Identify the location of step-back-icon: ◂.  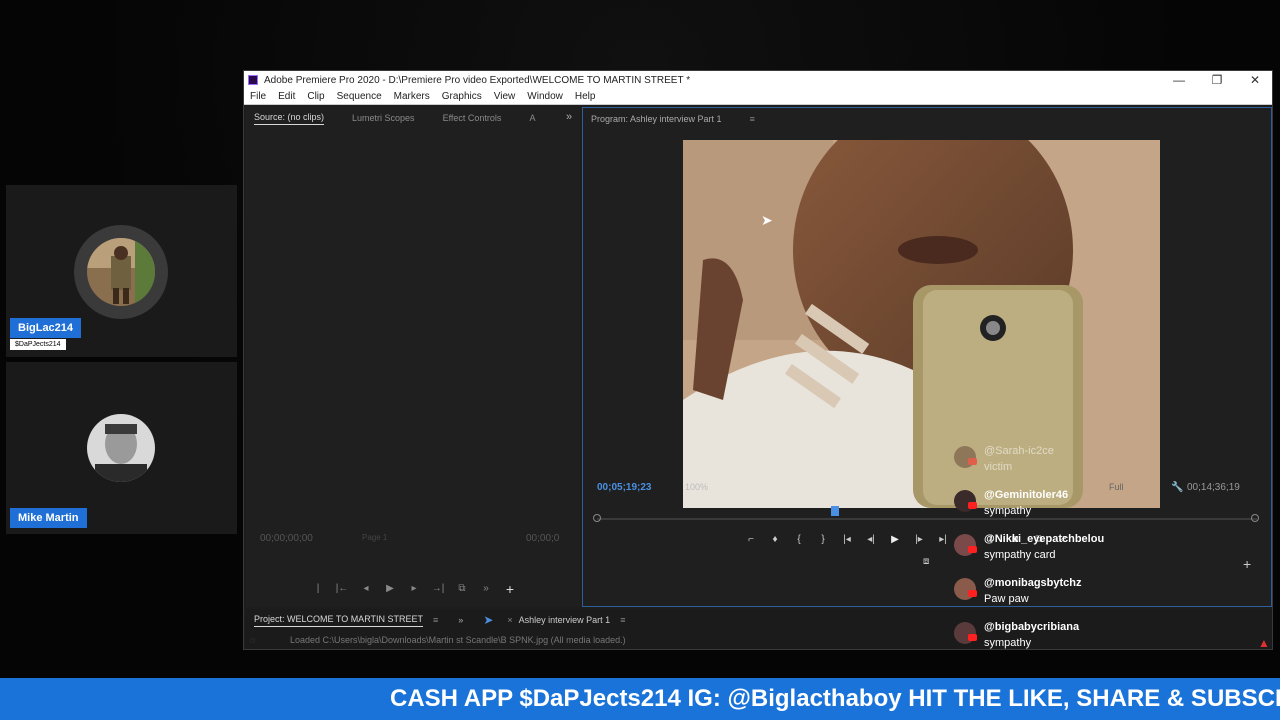
(366, 589).